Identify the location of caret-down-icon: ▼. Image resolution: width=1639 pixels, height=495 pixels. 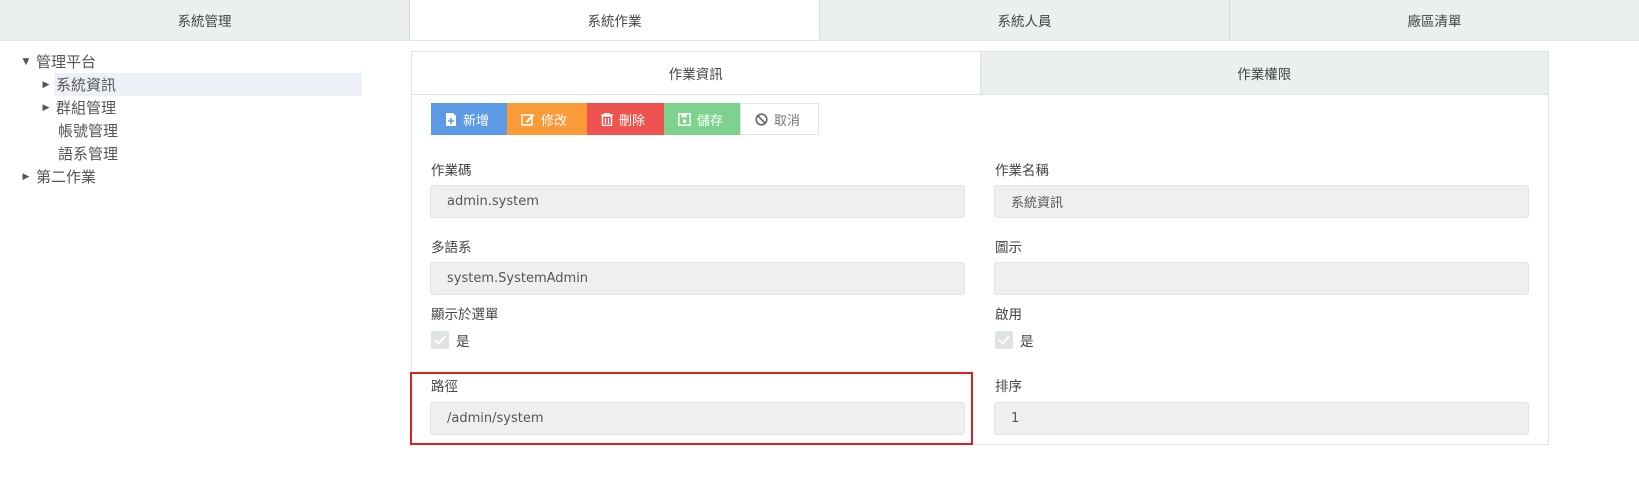
(26, 62).